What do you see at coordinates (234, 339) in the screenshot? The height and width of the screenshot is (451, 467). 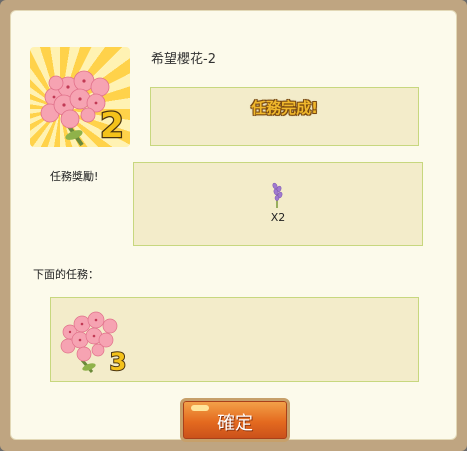 I see `next-quest-box: 3` at bounding box center [234, 339].